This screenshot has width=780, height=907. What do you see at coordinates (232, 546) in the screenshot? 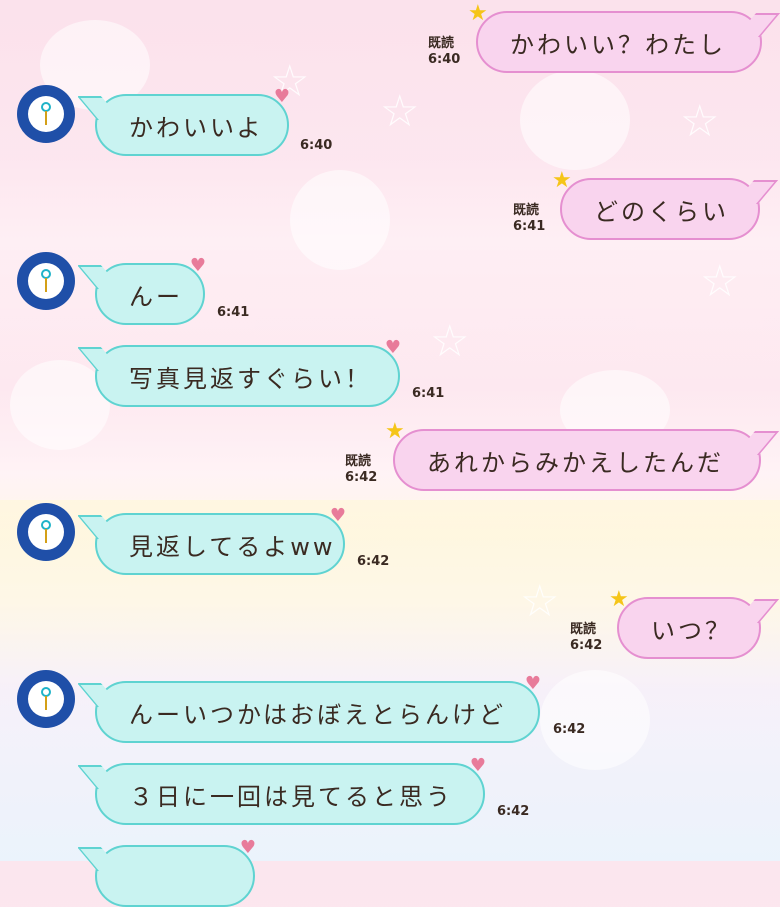
I see `message-text: 見返してるよww` at bounding box center [232, 546].